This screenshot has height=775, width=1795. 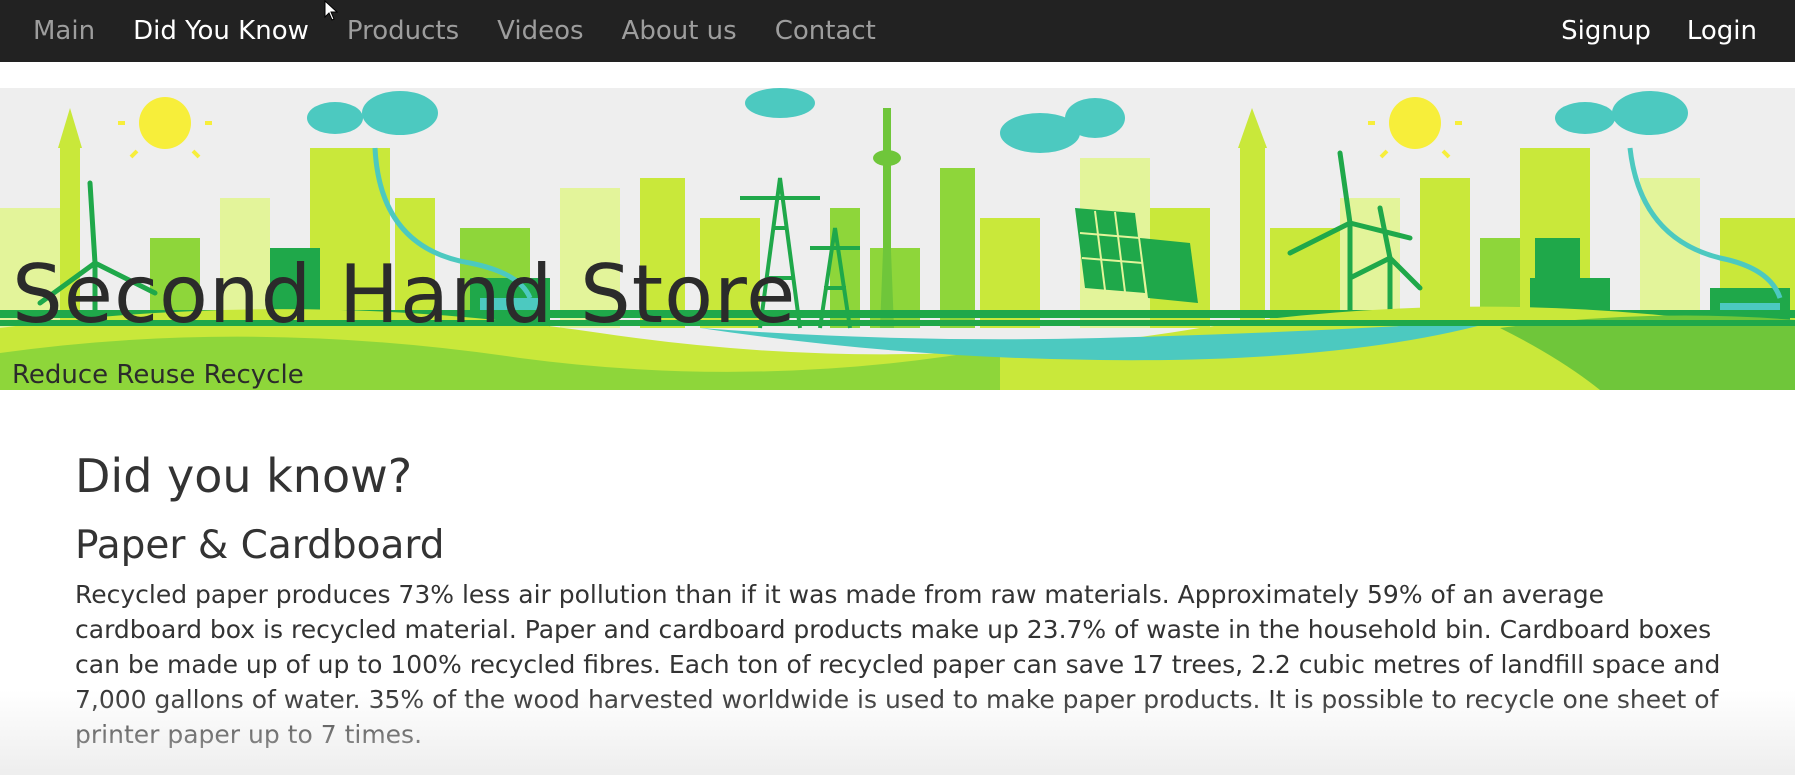 I want to click on nav-link-did-you-know: Did You Know, so click(x=221, y=31).